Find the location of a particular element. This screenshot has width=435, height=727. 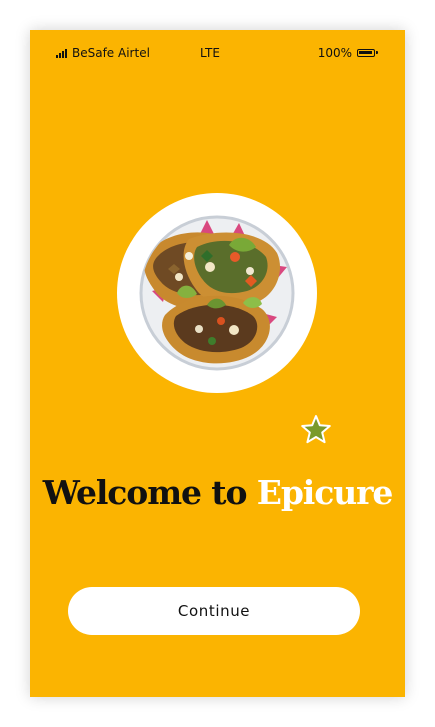

carrier-info: BeSafe Airtel is located at coordinates (103, 53).